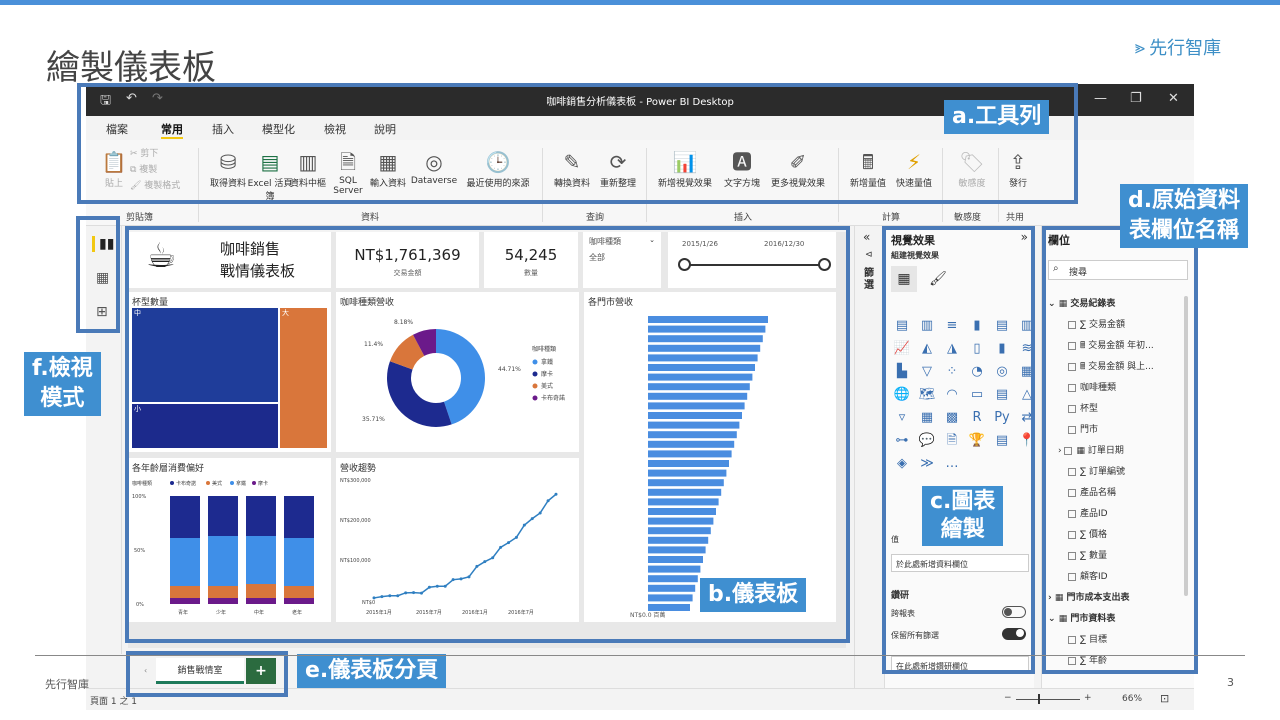  Describe the element at coordinates (1173, 98) in the screenshot. I see `close-icon: ✕` at that location.